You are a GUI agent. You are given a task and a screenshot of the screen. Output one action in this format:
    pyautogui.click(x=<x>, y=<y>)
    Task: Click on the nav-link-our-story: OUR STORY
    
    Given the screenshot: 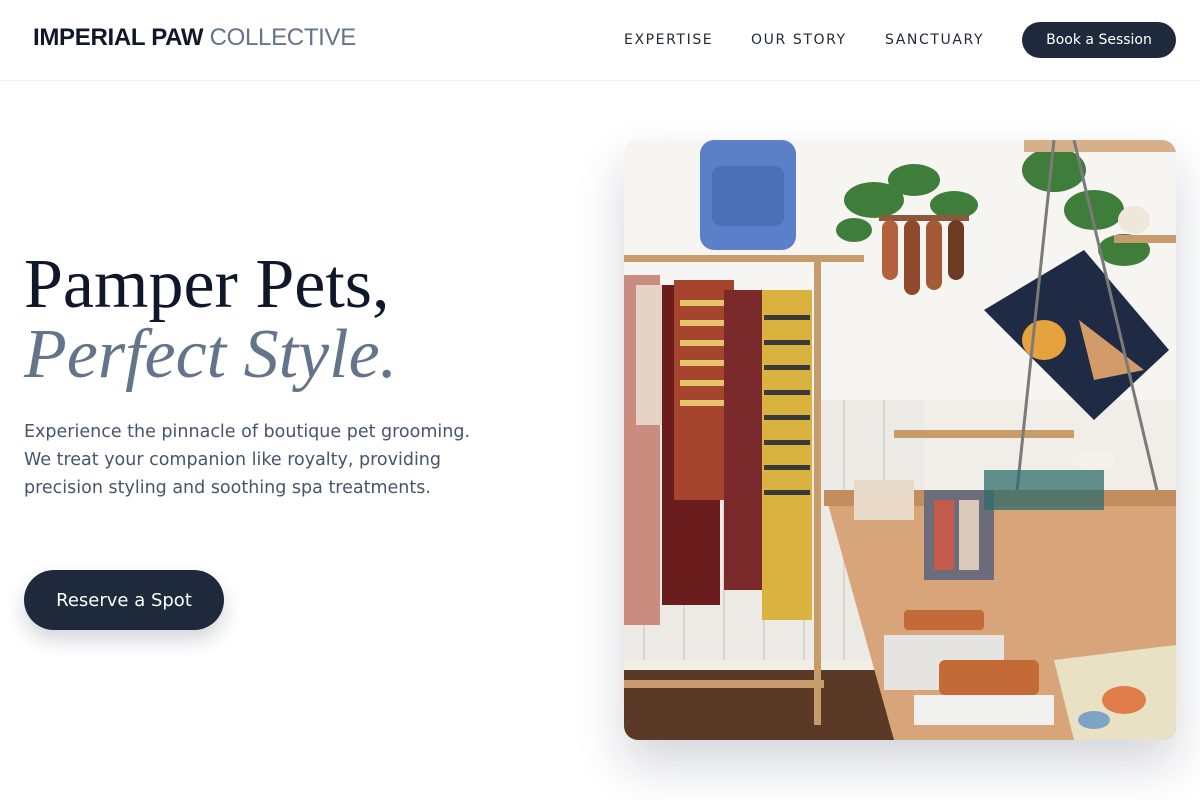 What is the action you would take?
    pyautogui.click(x=799, y=40)
    